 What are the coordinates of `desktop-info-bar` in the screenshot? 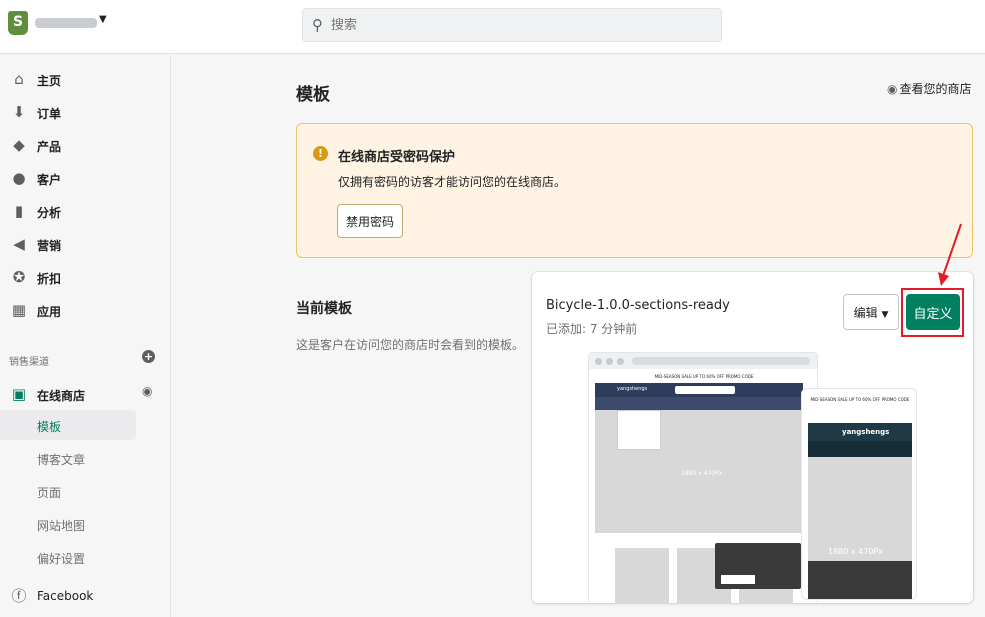 It's located at (699, 403).